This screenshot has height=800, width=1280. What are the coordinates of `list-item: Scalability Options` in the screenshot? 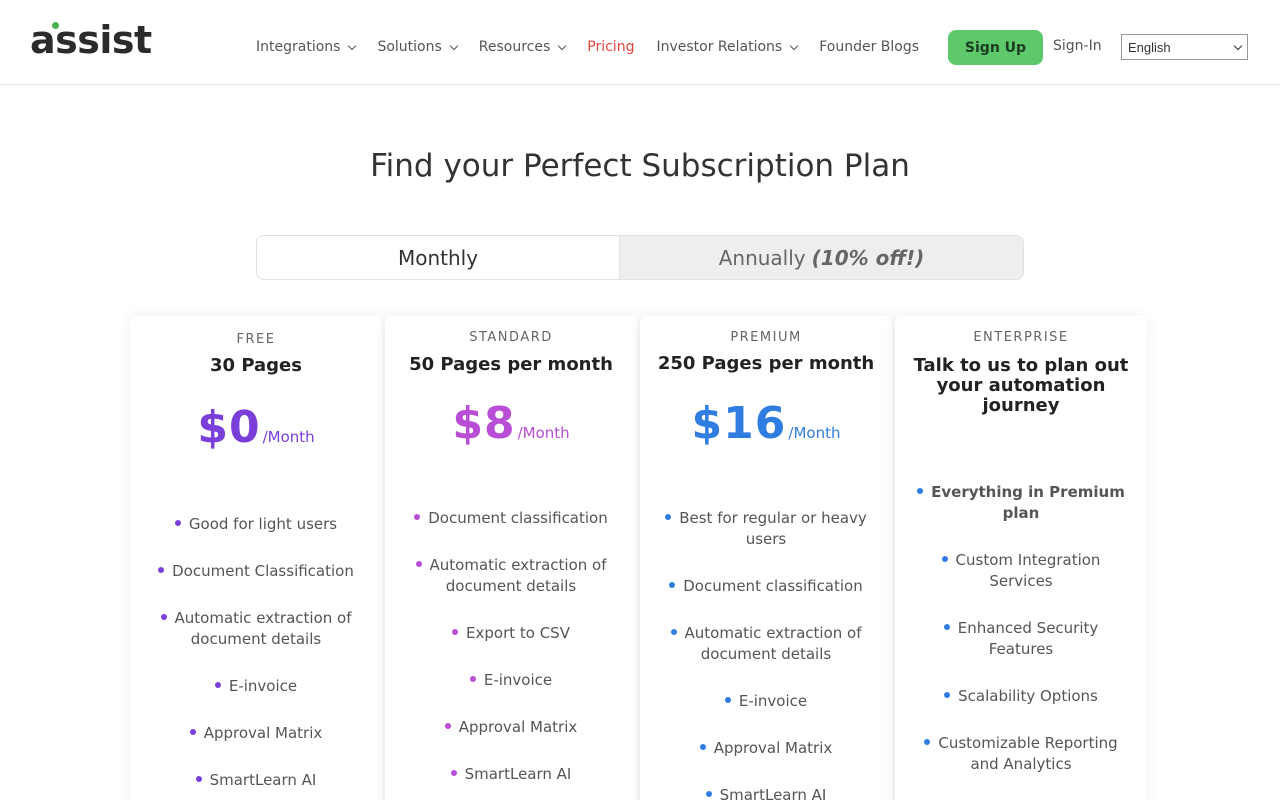 It's located at (1021, 696).